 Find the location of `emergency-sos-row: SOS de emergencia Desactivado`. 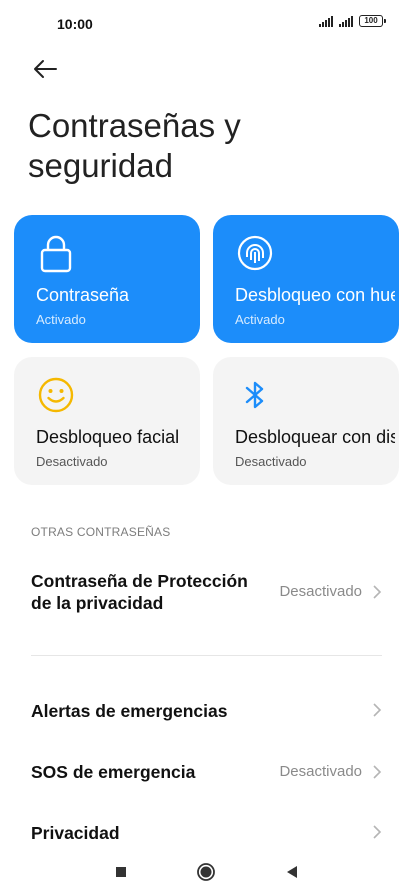

emergency-sos-row: SOS de emergencia Desactivado is located at coordinates (206, 772).